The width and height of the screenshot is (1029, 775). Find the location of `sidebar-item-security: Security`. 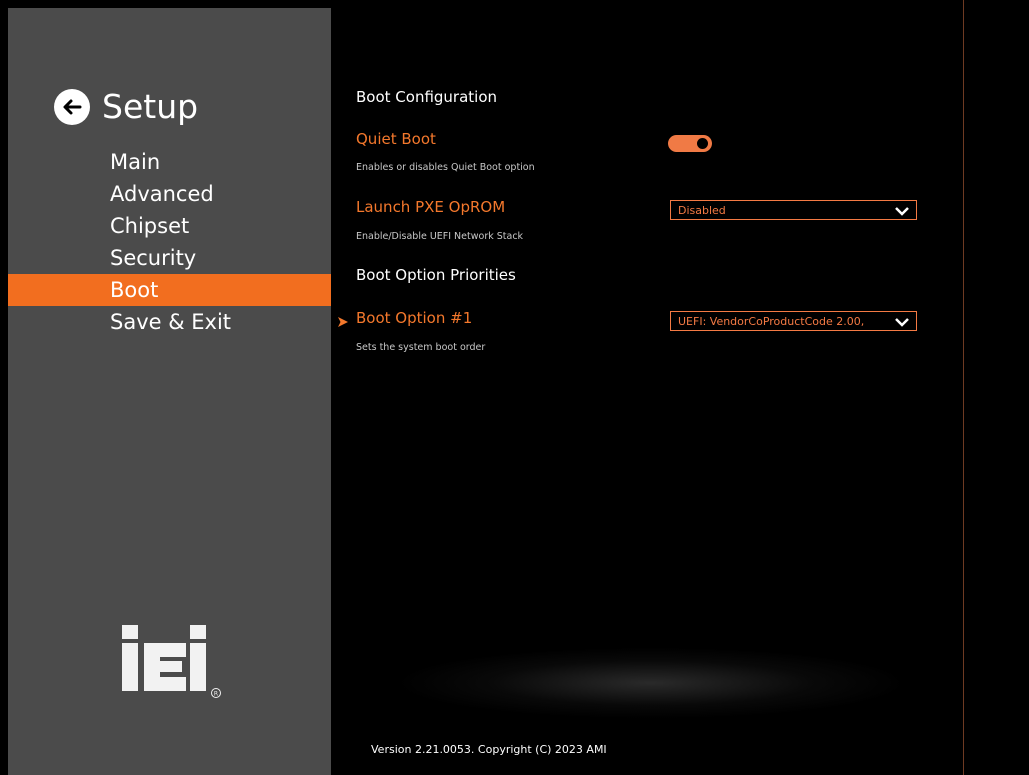

sidebar-item-security: Security is located at coordinates (169, 258).